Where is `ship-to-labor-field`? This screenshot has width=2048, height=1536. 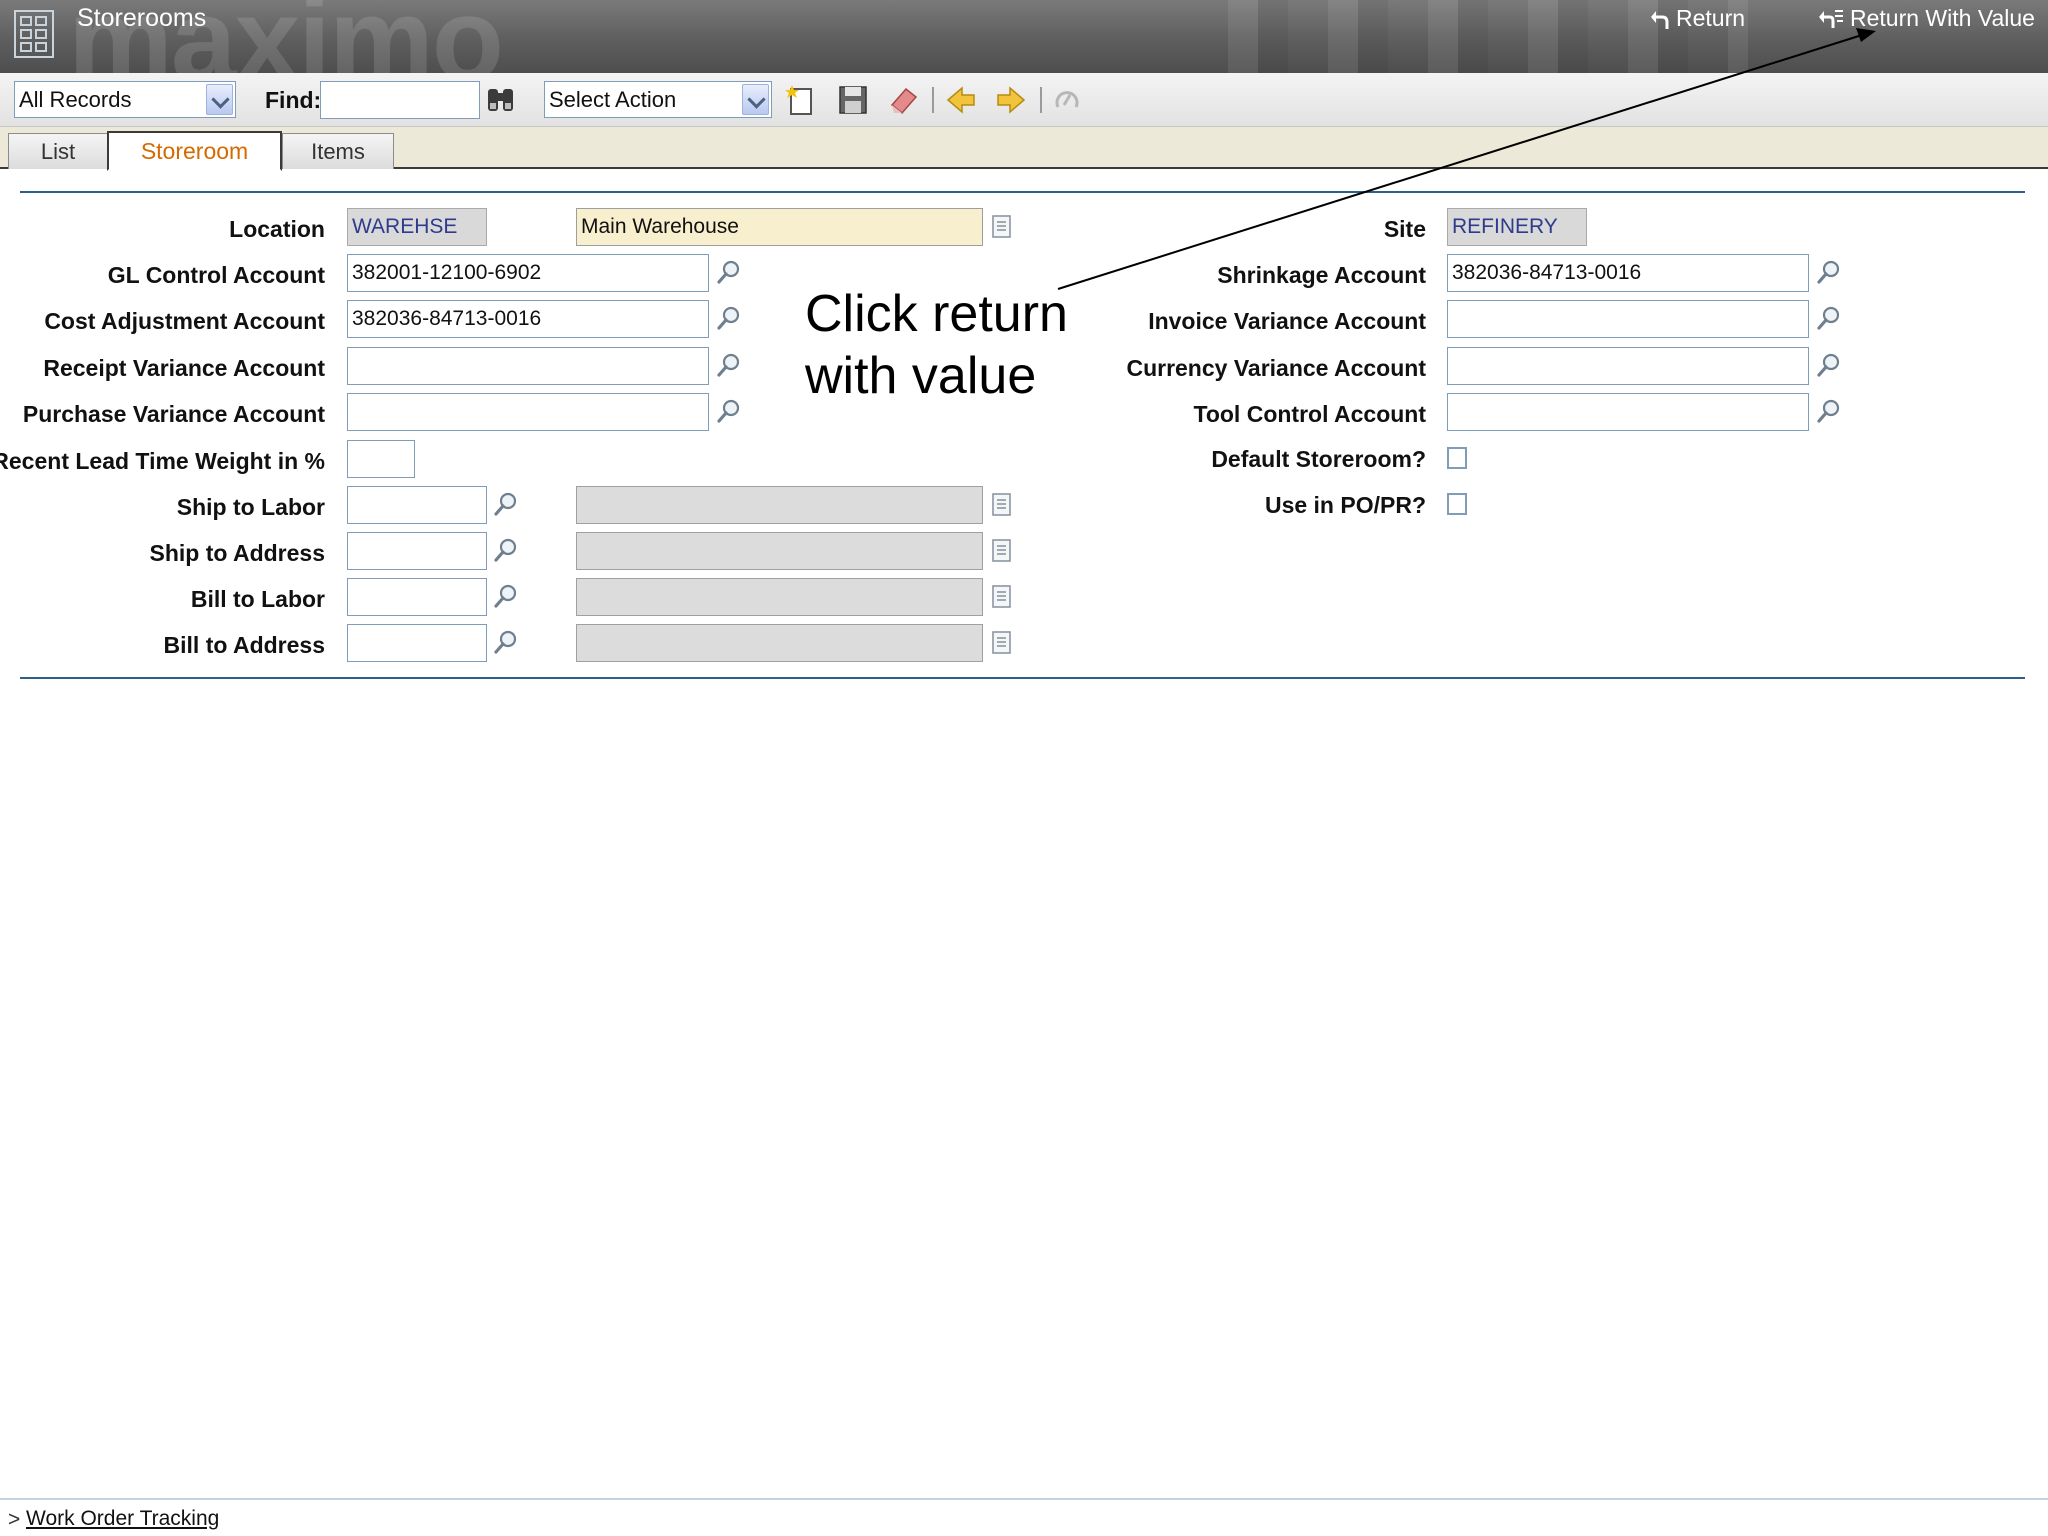 ship-to-labor-field is located at coordinates (417, 505).